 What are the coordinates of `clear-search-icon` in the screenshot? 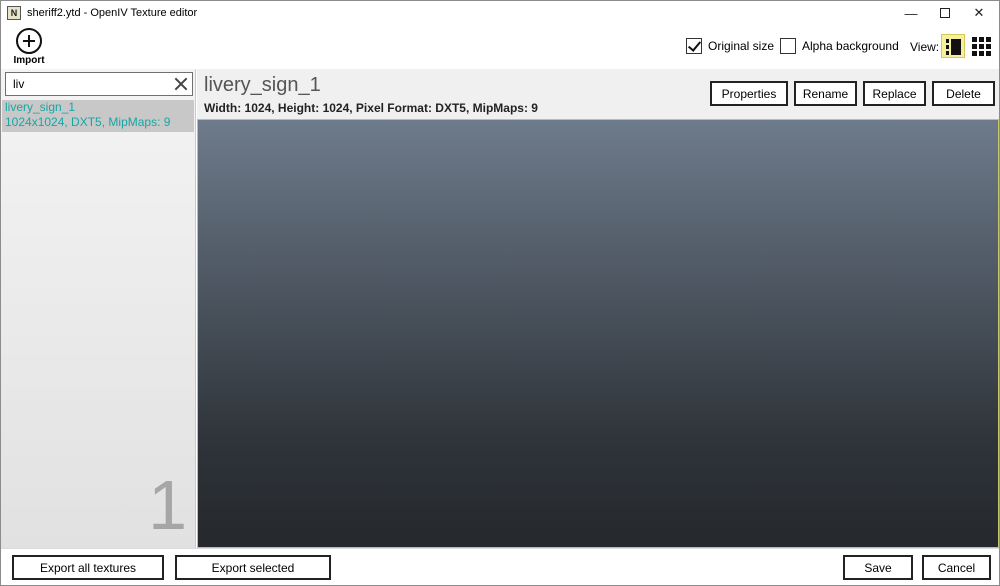 It's located at (181, 84).